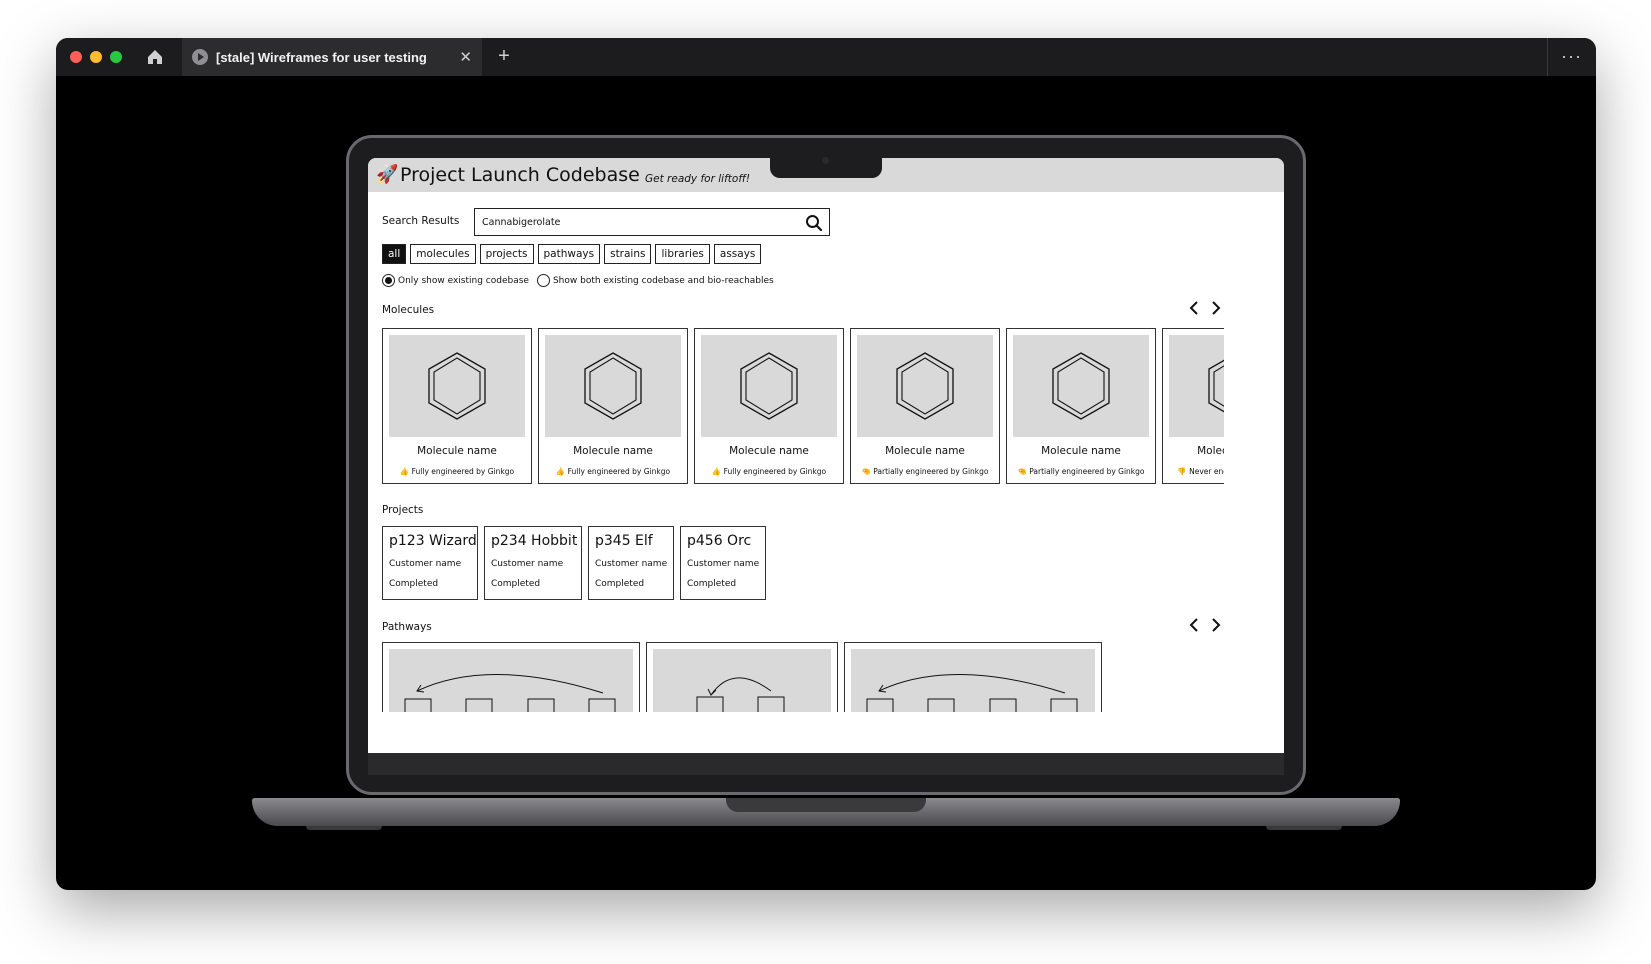  I want to click on project-card: p234 Hobbit Customer name Completed, so click(533, 563).